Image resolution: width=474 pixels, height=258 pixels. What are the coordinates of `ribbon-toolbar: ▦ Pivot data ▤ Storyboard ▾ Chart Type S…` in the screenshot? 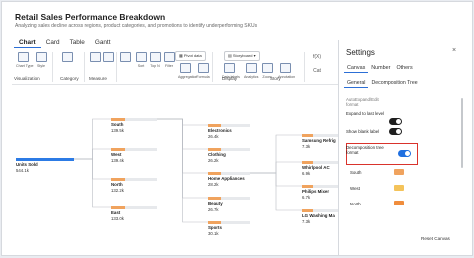 It's located at (176, 67).